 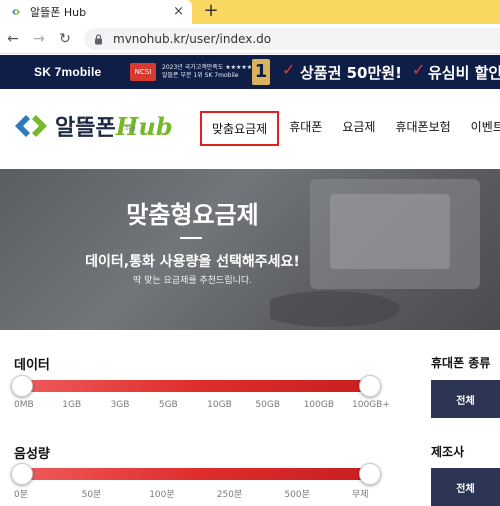 I want to click on slider-tick-label: 무제, so click(x=360, y=495).